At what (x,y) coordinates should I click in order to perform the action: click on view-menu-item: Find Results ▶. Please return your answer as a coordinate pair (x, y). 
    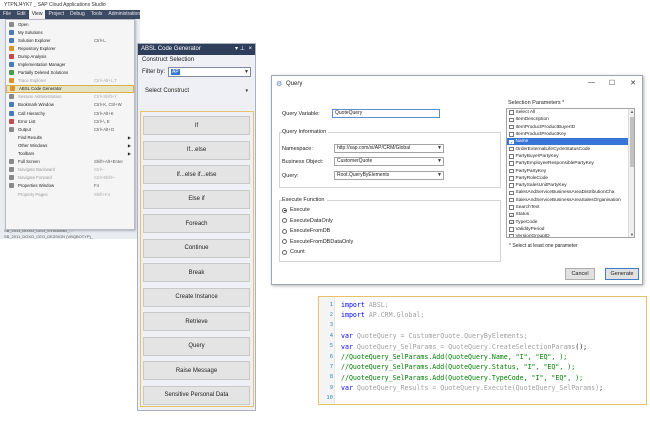
    Looking at the image, I should click on (70, 137).